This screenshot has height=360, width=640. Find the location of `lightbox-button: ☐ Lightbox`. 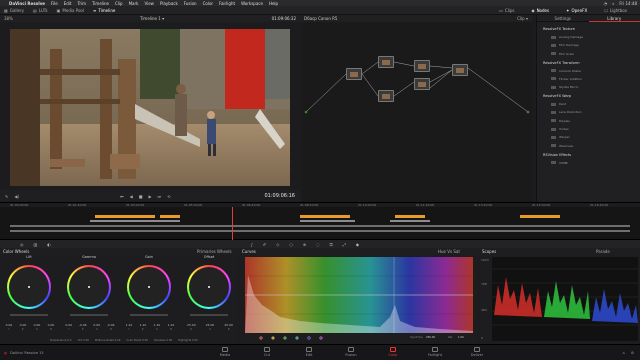

lightbox-button: ☐ Lightbox is located at coordinates (615, 10).